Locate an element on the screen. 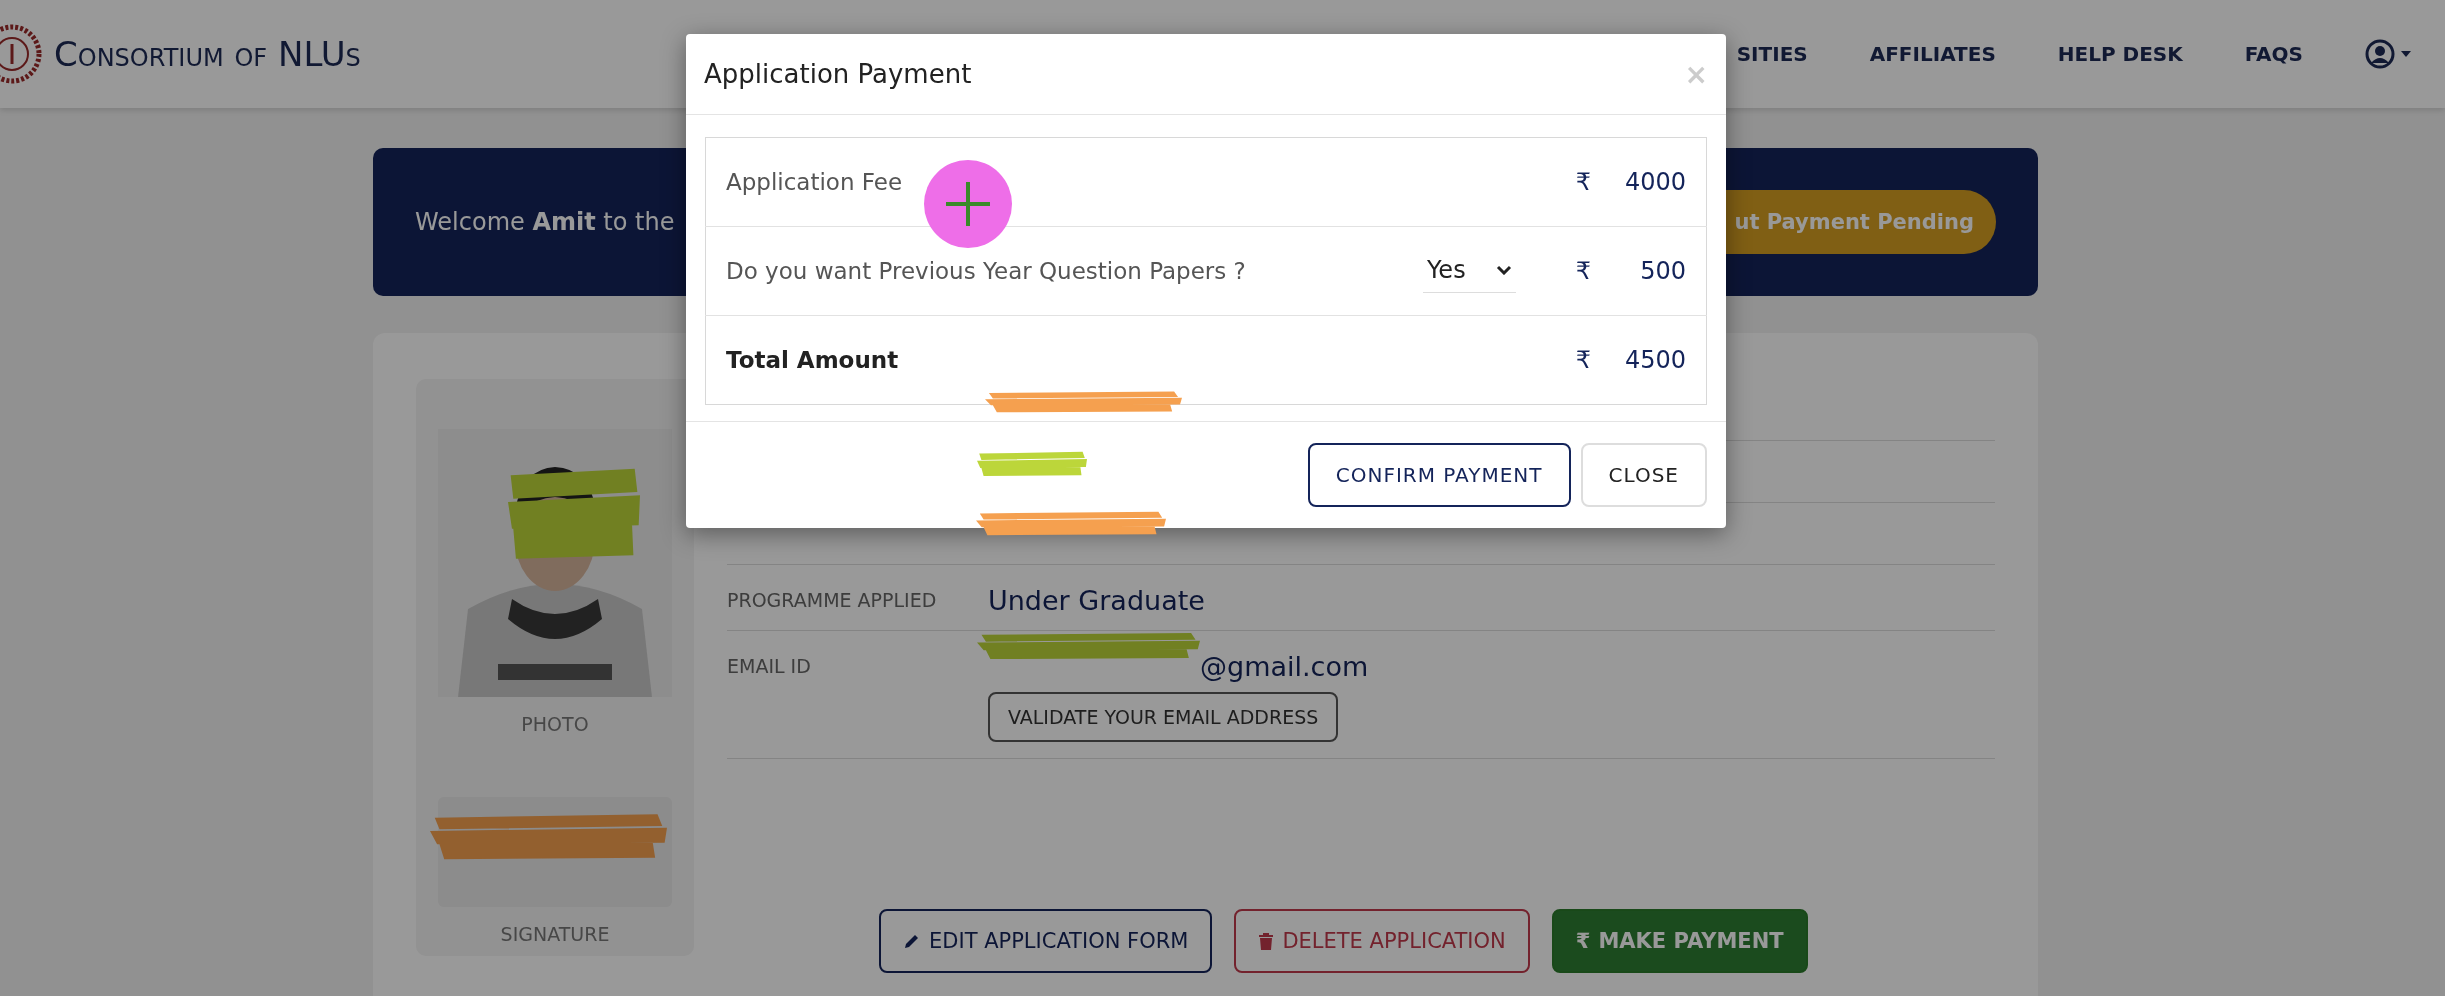  delete-button: DELETE APPLICATION is located at coordinates (1382, 941).